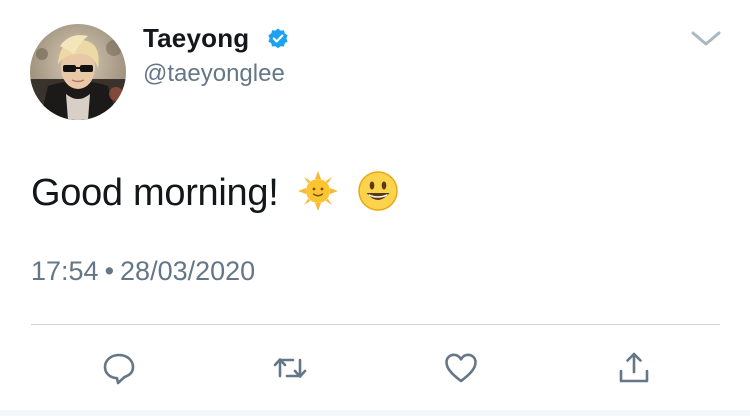 The width and height of the screenshot is (750, 416). I want to click on tweet-date: 28/03/2020, so click(188, 271).